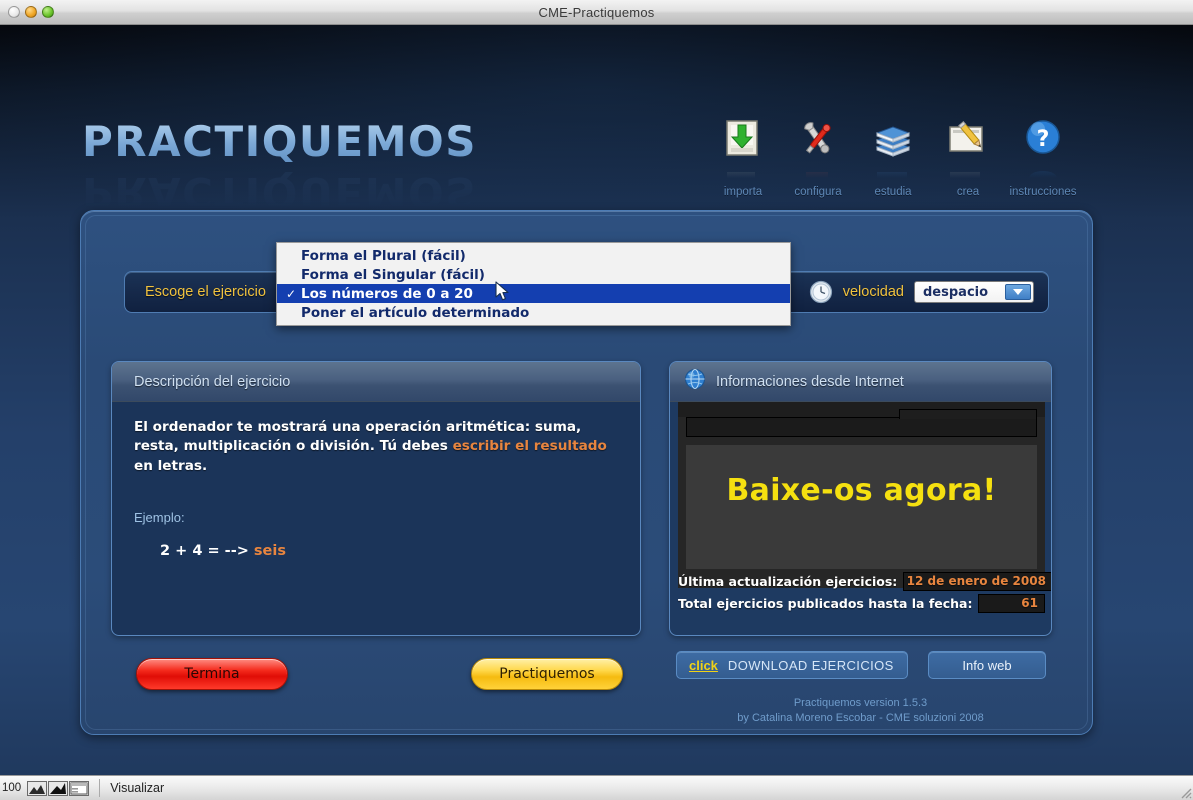 The image size is (1193, 800). I want to click on toolbar-item-crea: crea, so click(968, 156).